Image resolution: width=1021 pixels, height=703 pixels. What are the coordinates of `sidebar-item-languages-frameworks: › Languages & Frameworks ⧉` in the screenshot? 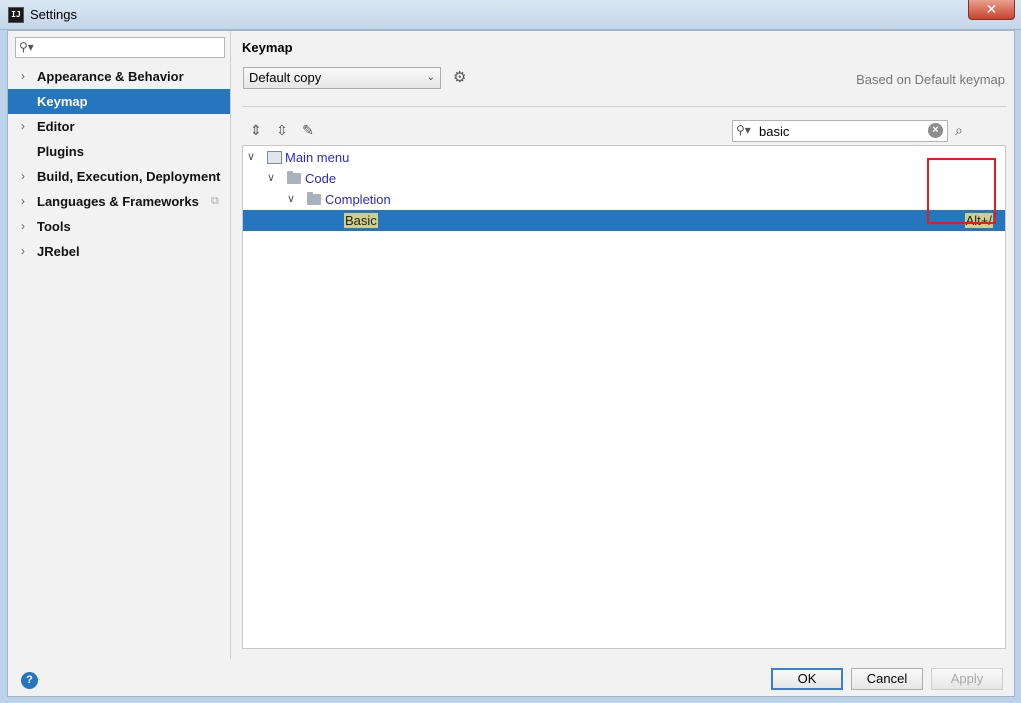 It's located at (119, 201).